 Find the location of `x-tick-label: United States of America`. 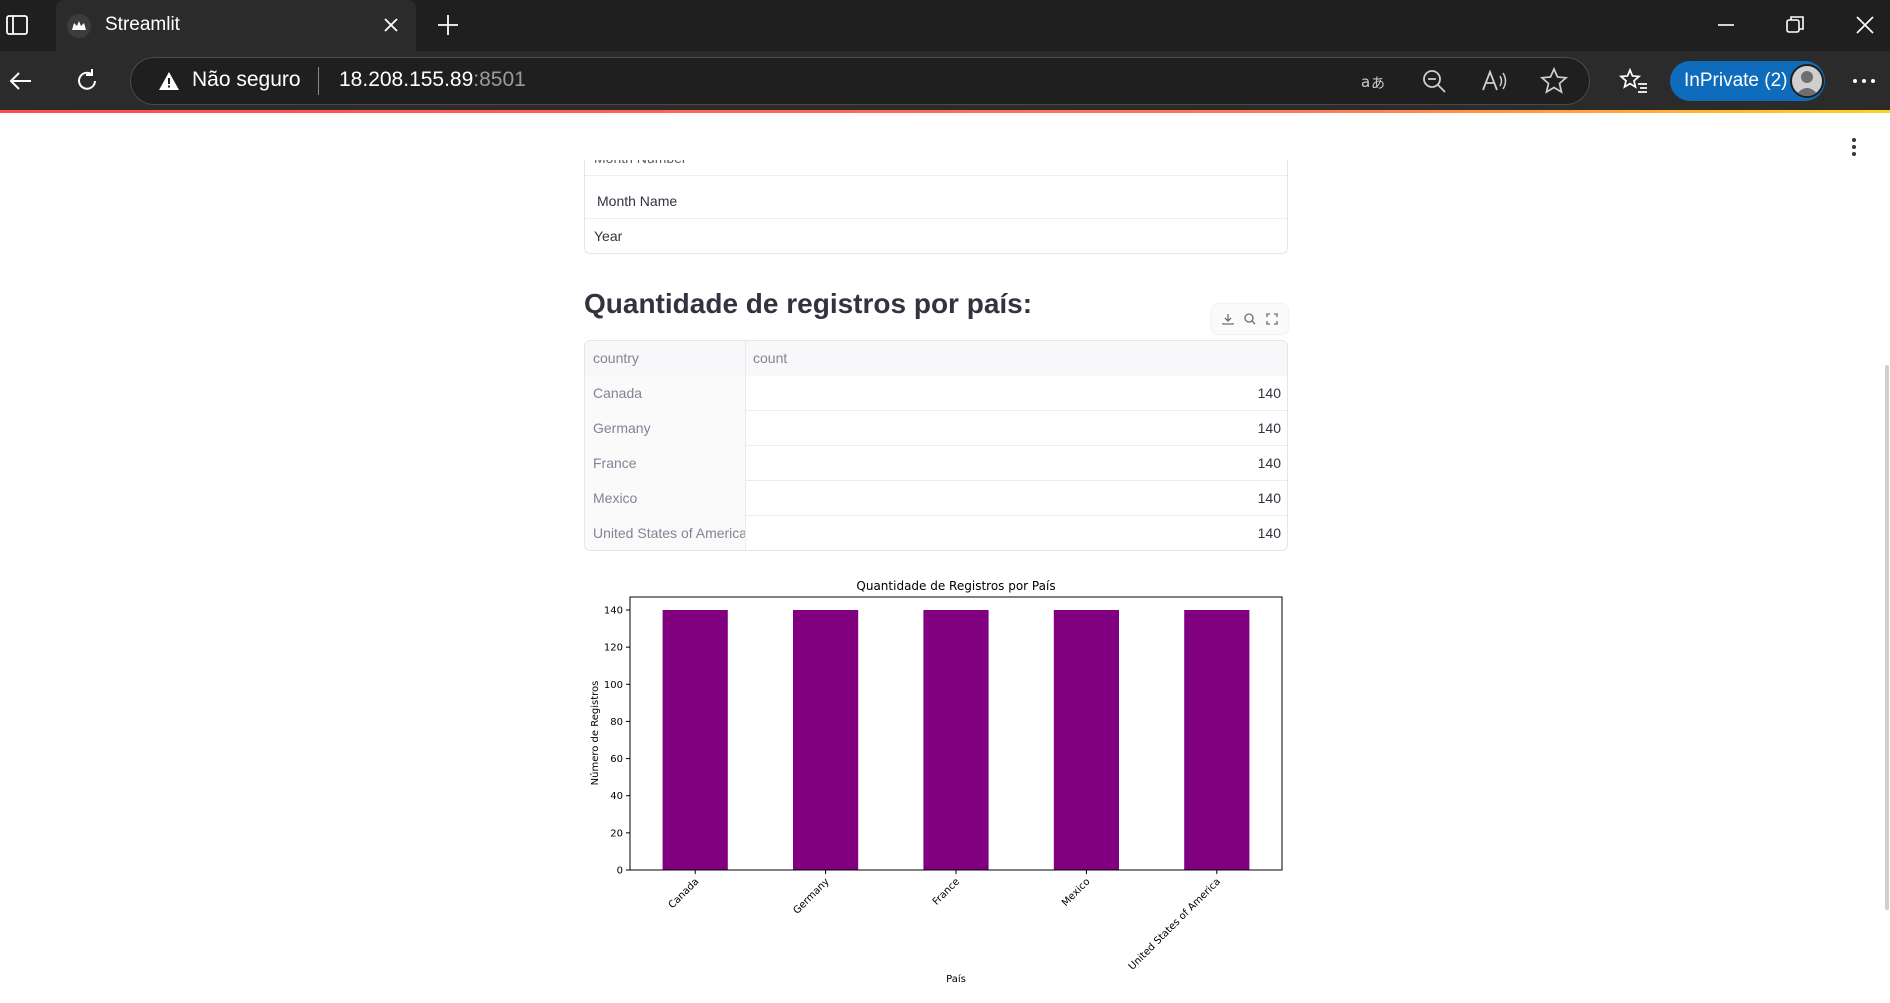

x-tick-label: United States of America is located at coordinates (1175, 924).